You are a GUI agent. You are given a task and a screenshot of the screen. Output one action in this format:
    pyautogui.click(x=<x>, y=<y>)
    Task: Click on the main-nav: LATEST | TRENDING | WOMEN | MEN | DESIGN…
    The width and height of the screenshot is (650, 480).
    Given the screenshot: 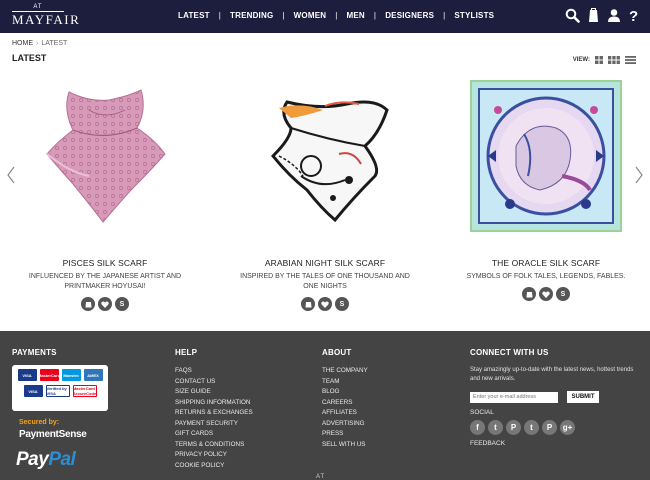 What is the action you would take?
    pyautogui.click(x=336, y=15)
    